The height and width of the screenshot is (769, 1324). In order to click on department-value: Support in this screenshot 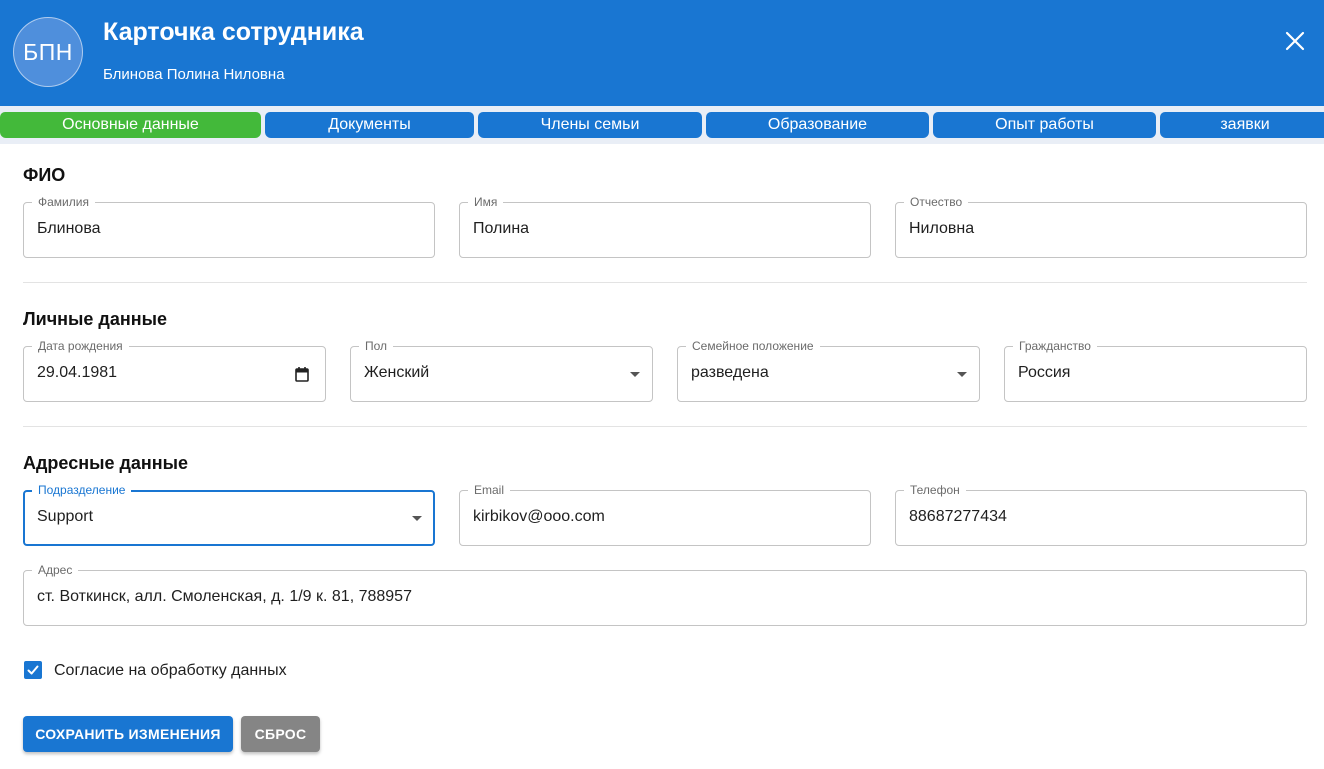, I will do `click(65, 516)`.